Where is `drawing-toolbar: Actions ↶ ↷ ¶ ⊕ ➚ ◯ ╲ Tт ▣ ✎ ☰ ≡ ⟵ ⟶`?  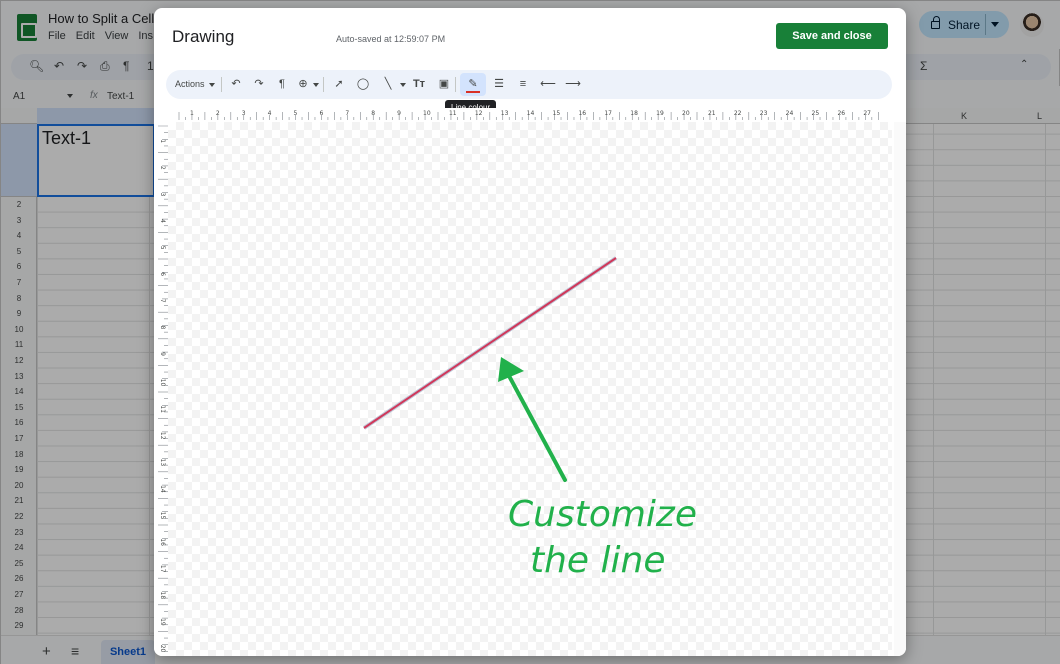
drawing-toolbar: Actions ↶ ↷ ¶ ⊕ ➚ ◯ ╲ Tт ▣ ✎ ☰ ≡ ⟵ ⟶ is located at coordinates (529, 84).